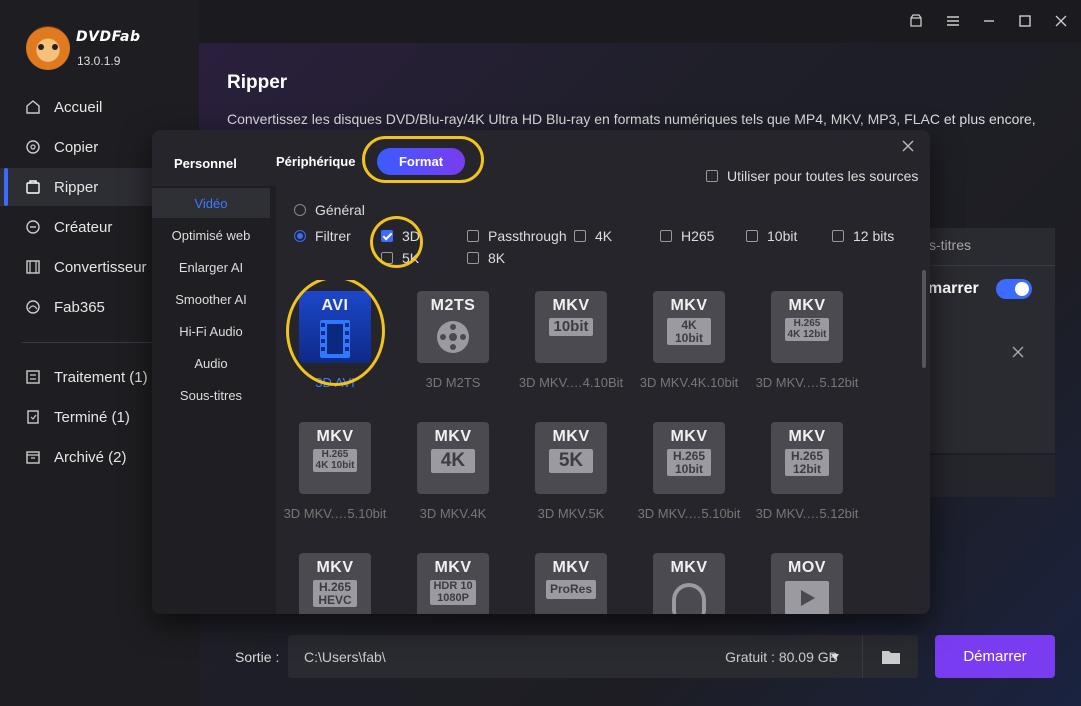 This screenshot has height=706, width=1081. What do you see at coordinates (890, 656) in the screenshot?
I see `folder-icon` at bounding box center [890, 656].